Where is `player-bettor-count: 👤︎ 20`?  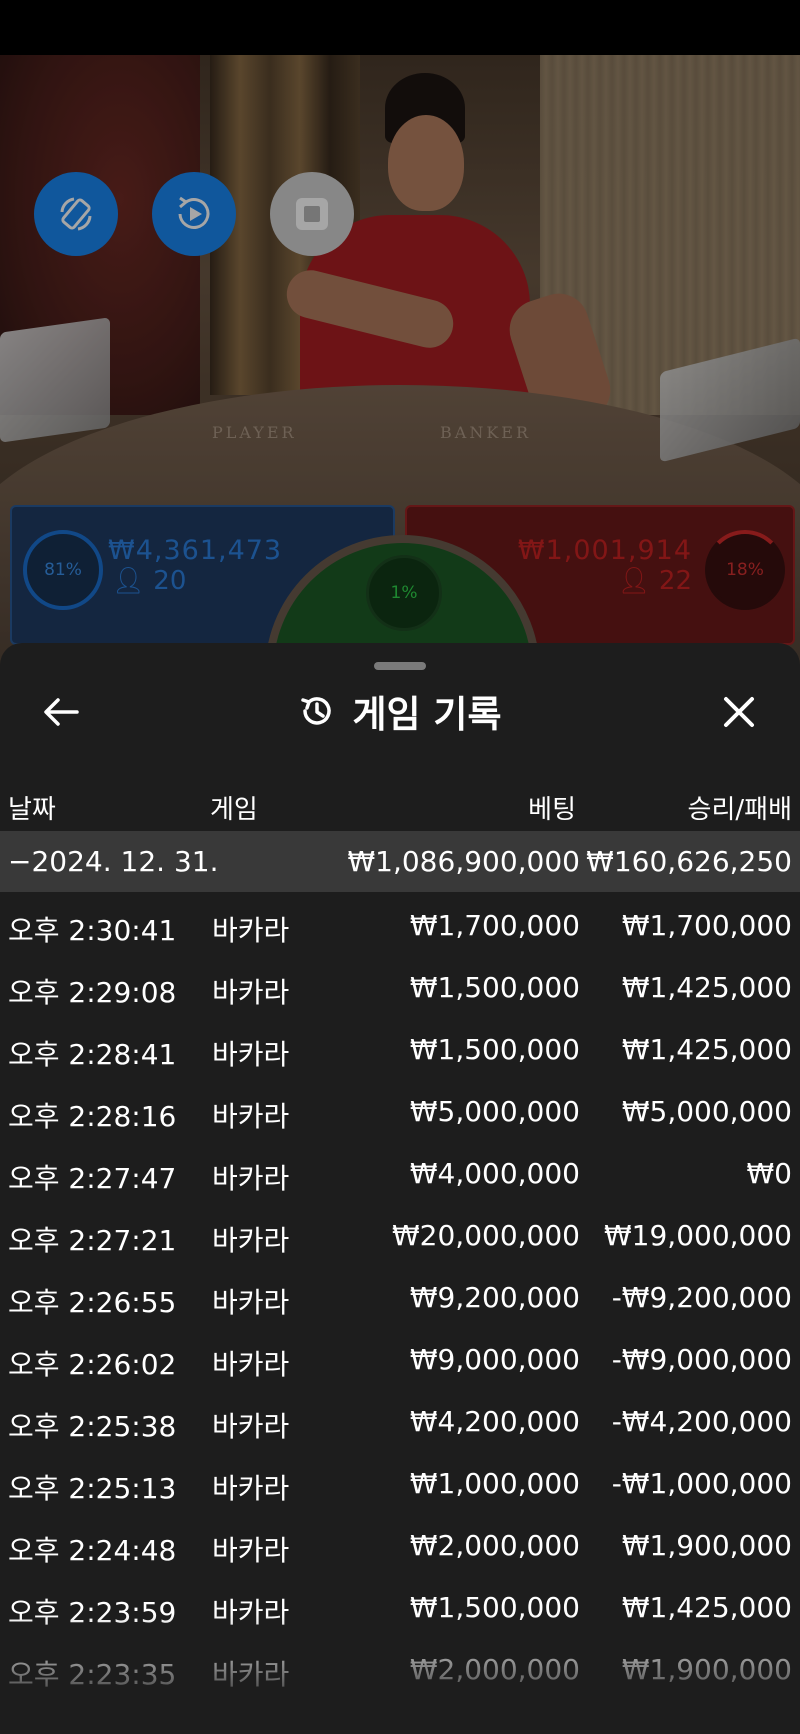 player-bettor-count: 👤︎ 20 is located at coordinates (149, 581).